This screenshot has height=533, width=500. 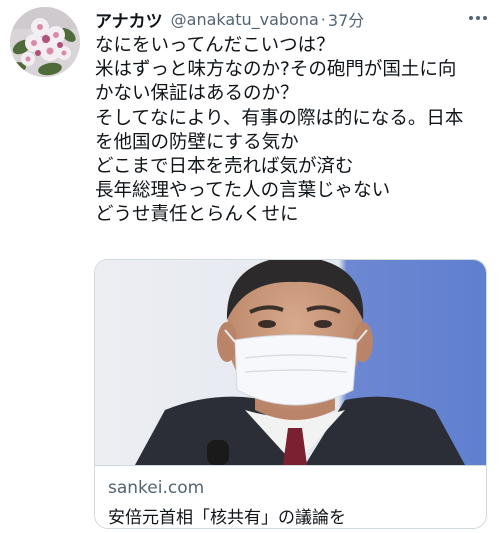 What do you see at coordinates (346, 19) in the screenshot?
I see `tweet-timestamp: 37分` at bounding box center [346, 19].